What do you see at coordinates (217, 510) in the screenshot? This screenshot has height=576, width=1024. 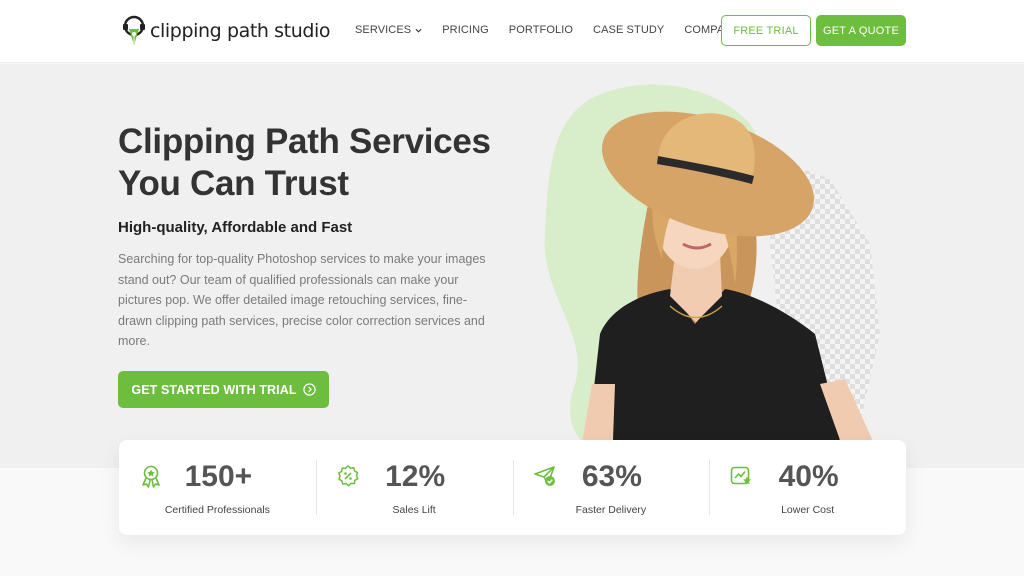 I see `stat-label: Certified Professionals` at bounding box center [217, 510].